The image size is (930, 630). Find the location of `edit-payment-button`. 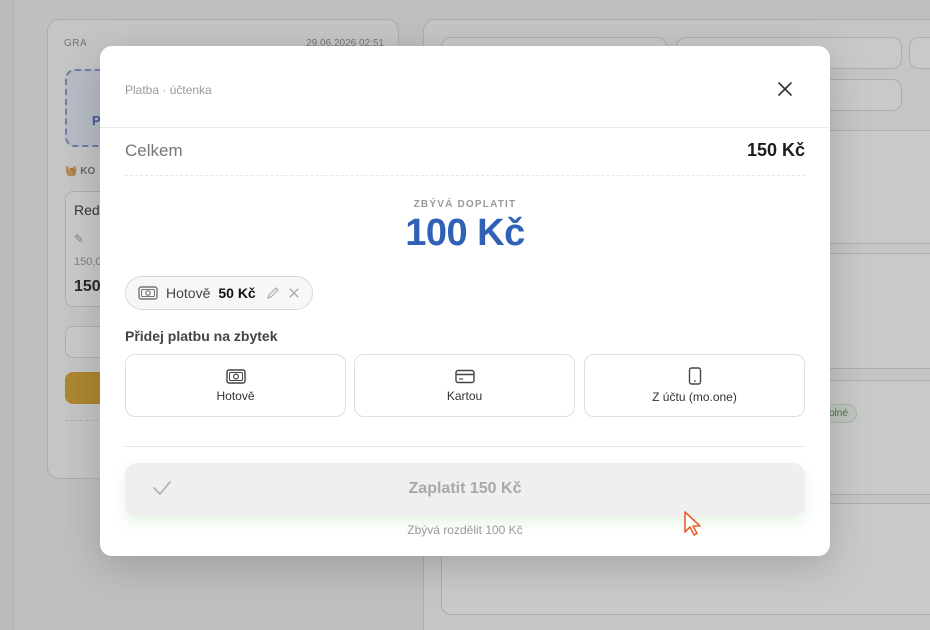

edit-payment-button is located at coordinates (273, 293).